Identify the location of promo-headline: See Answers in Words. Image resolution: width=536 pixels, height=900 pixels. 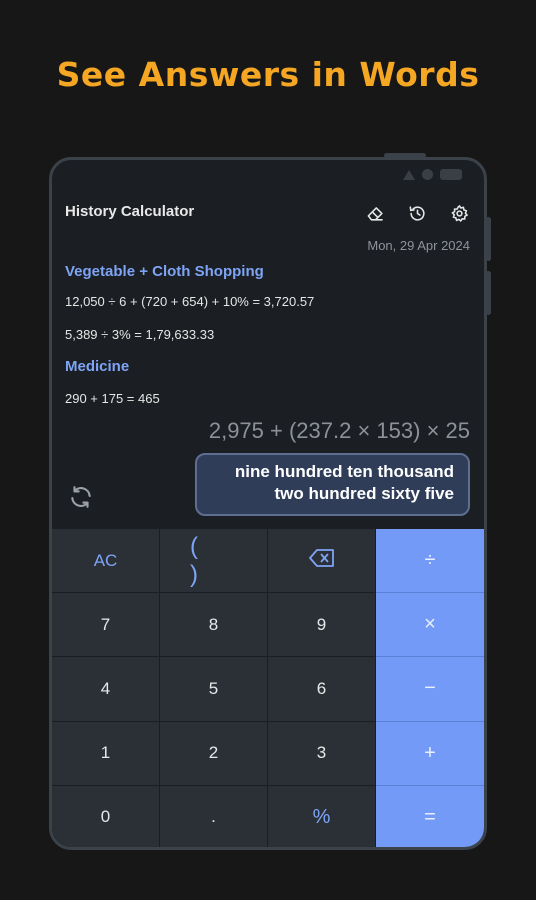
(268, 74).